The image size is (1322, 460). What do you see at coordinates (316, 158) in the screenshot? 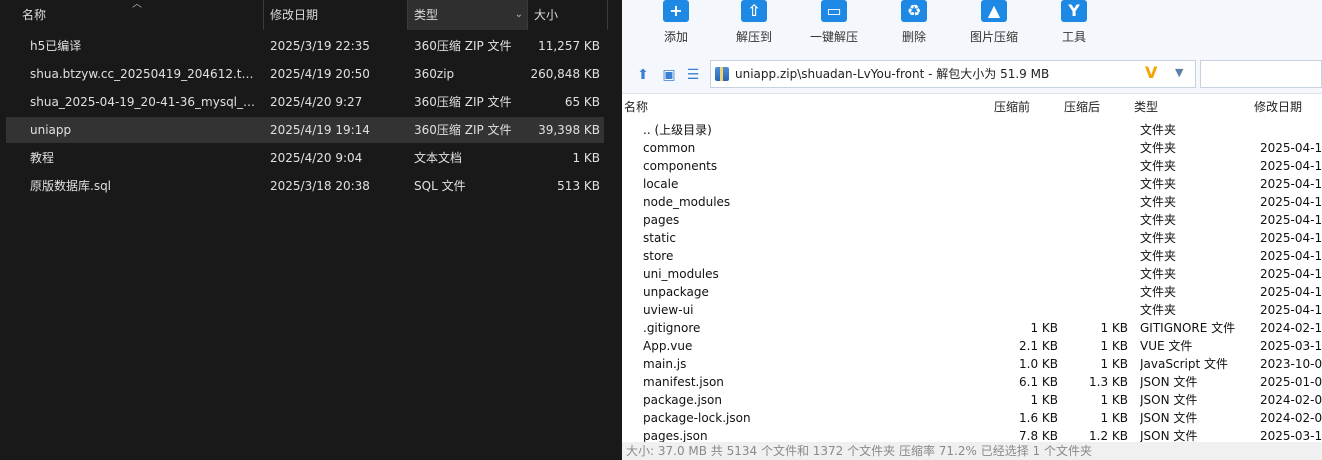
I see `file-date: 2025/4/20 9:04` at bounding box center [316, 158].